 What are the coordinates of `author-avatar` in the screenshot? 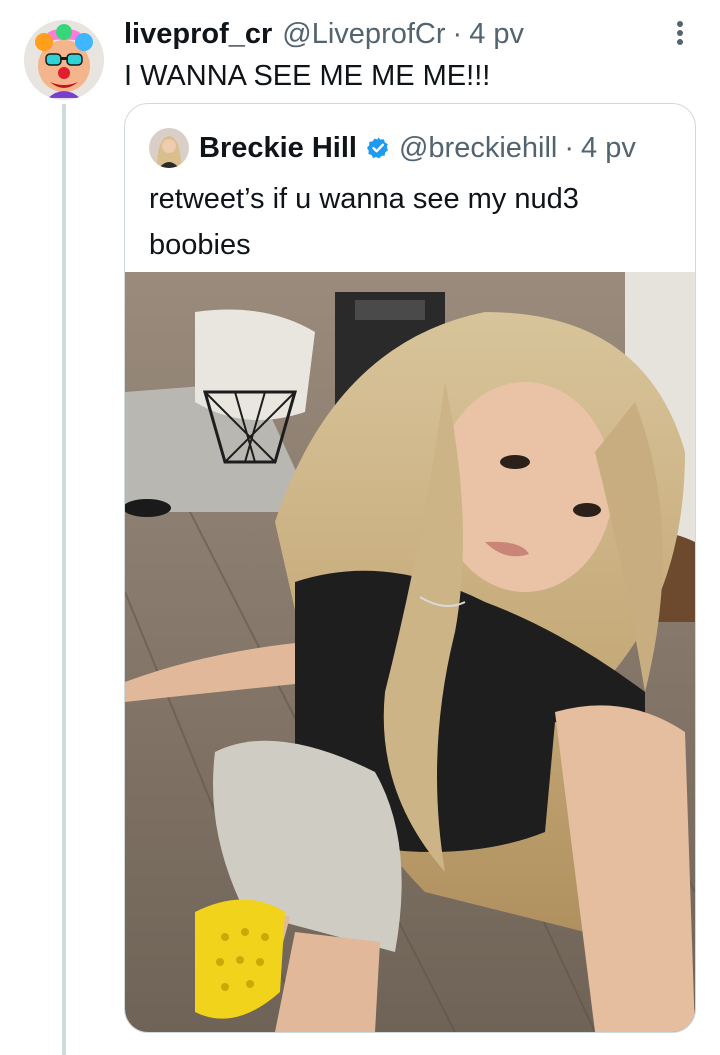 It's located at (64, 60).